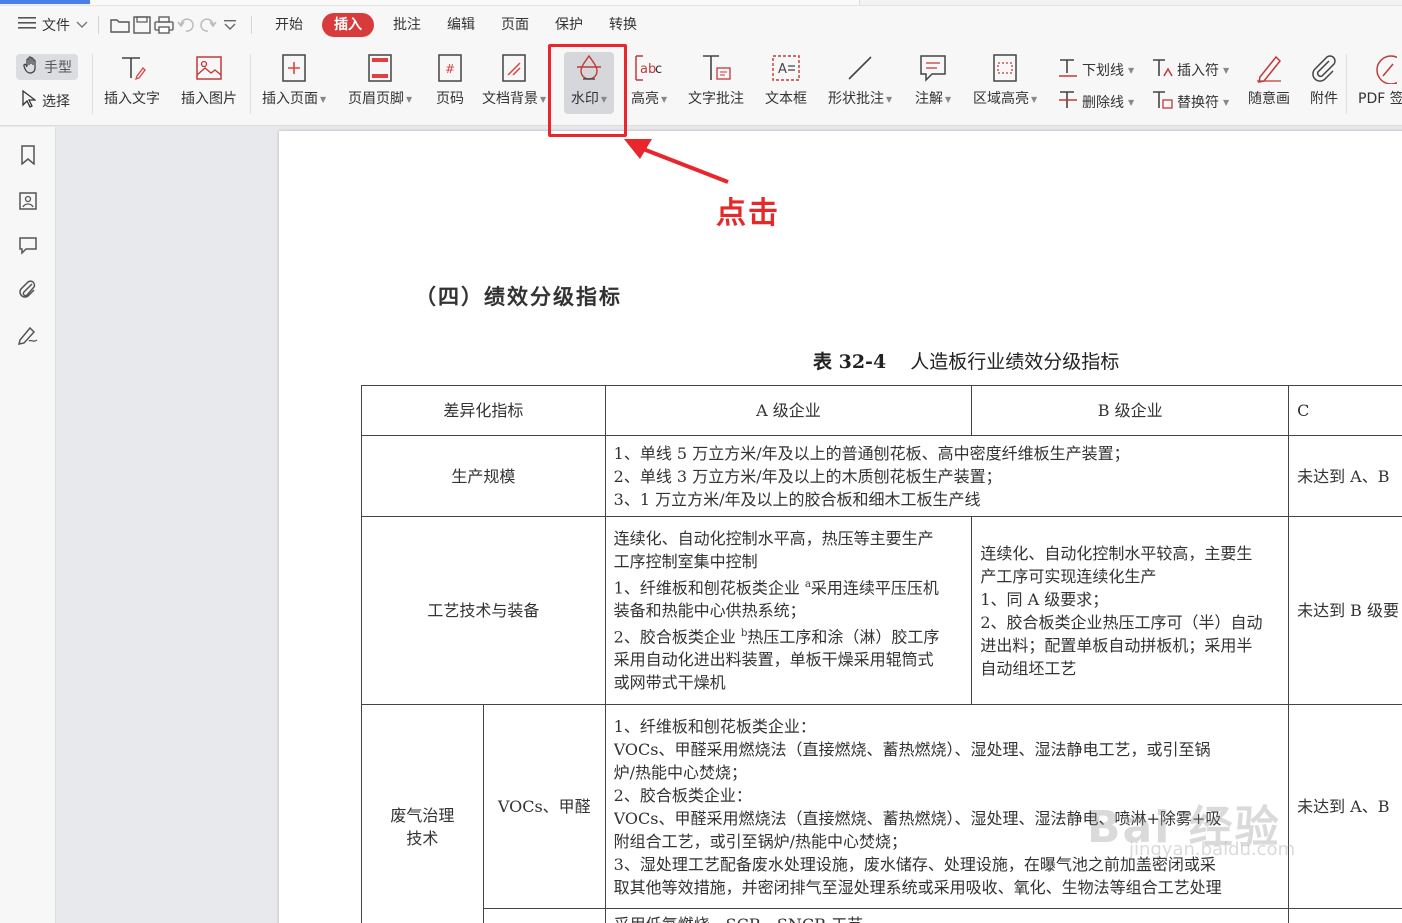 The width and height of the screenshot is (1402, 923). I want to click on pdf-sign-button: PDF 签, so click(1380, 80).